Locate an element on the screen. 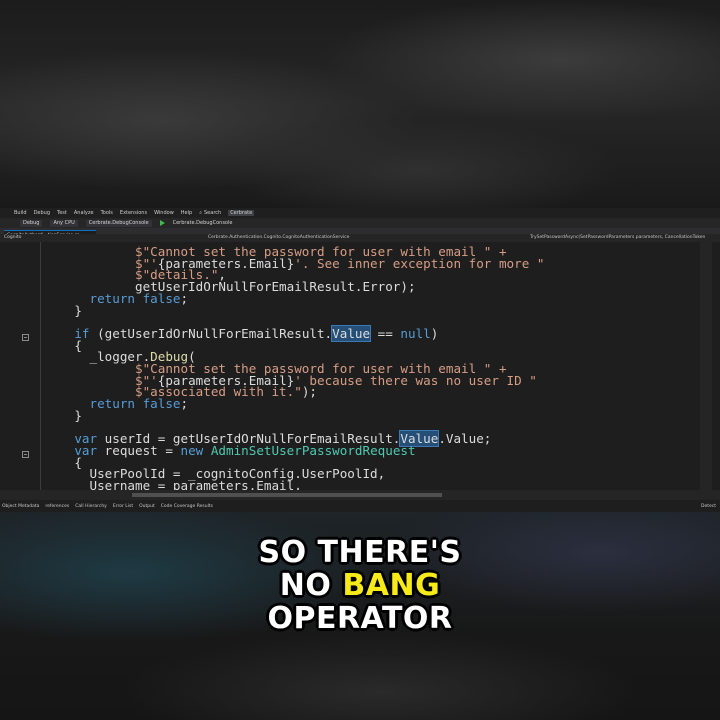  menu-item-help: Help is located at coordinates (186, 213).